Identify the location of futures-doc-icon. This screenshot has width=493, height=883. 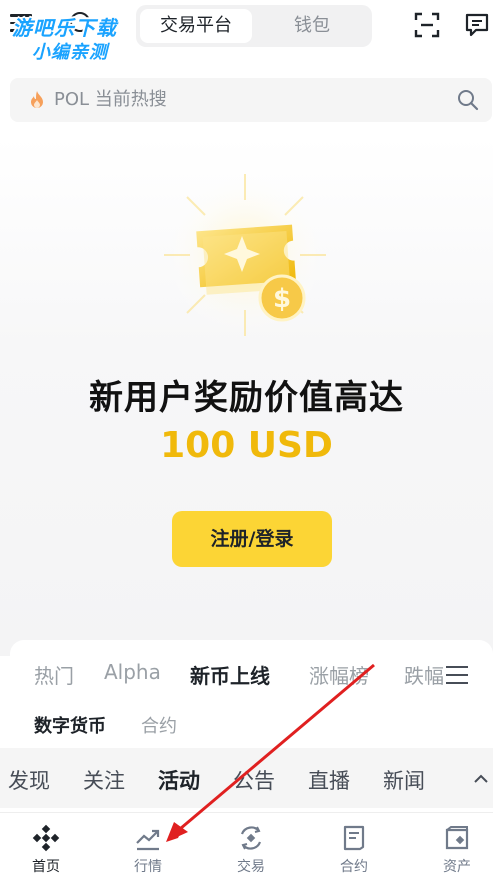
(354, 838).